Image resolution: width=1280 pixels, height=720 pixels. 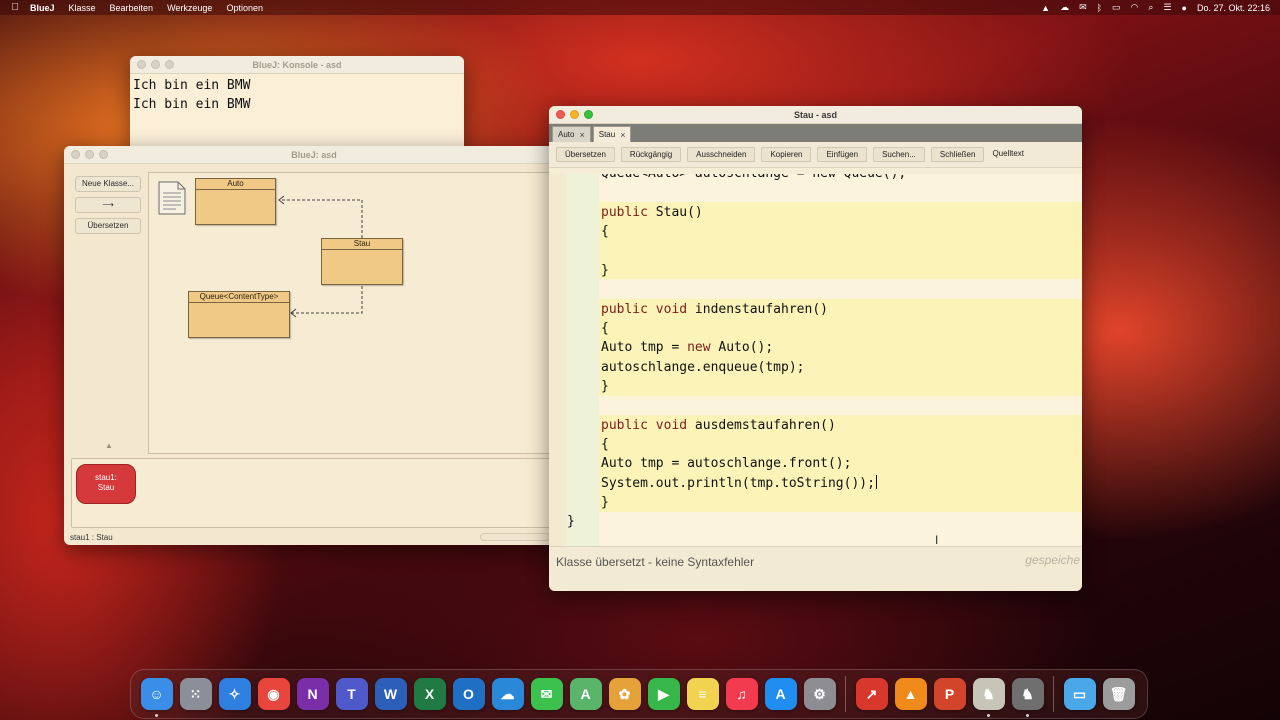 I want to click on console-title: BlueJ: Konsole - asd, so click(x=297, y=64).